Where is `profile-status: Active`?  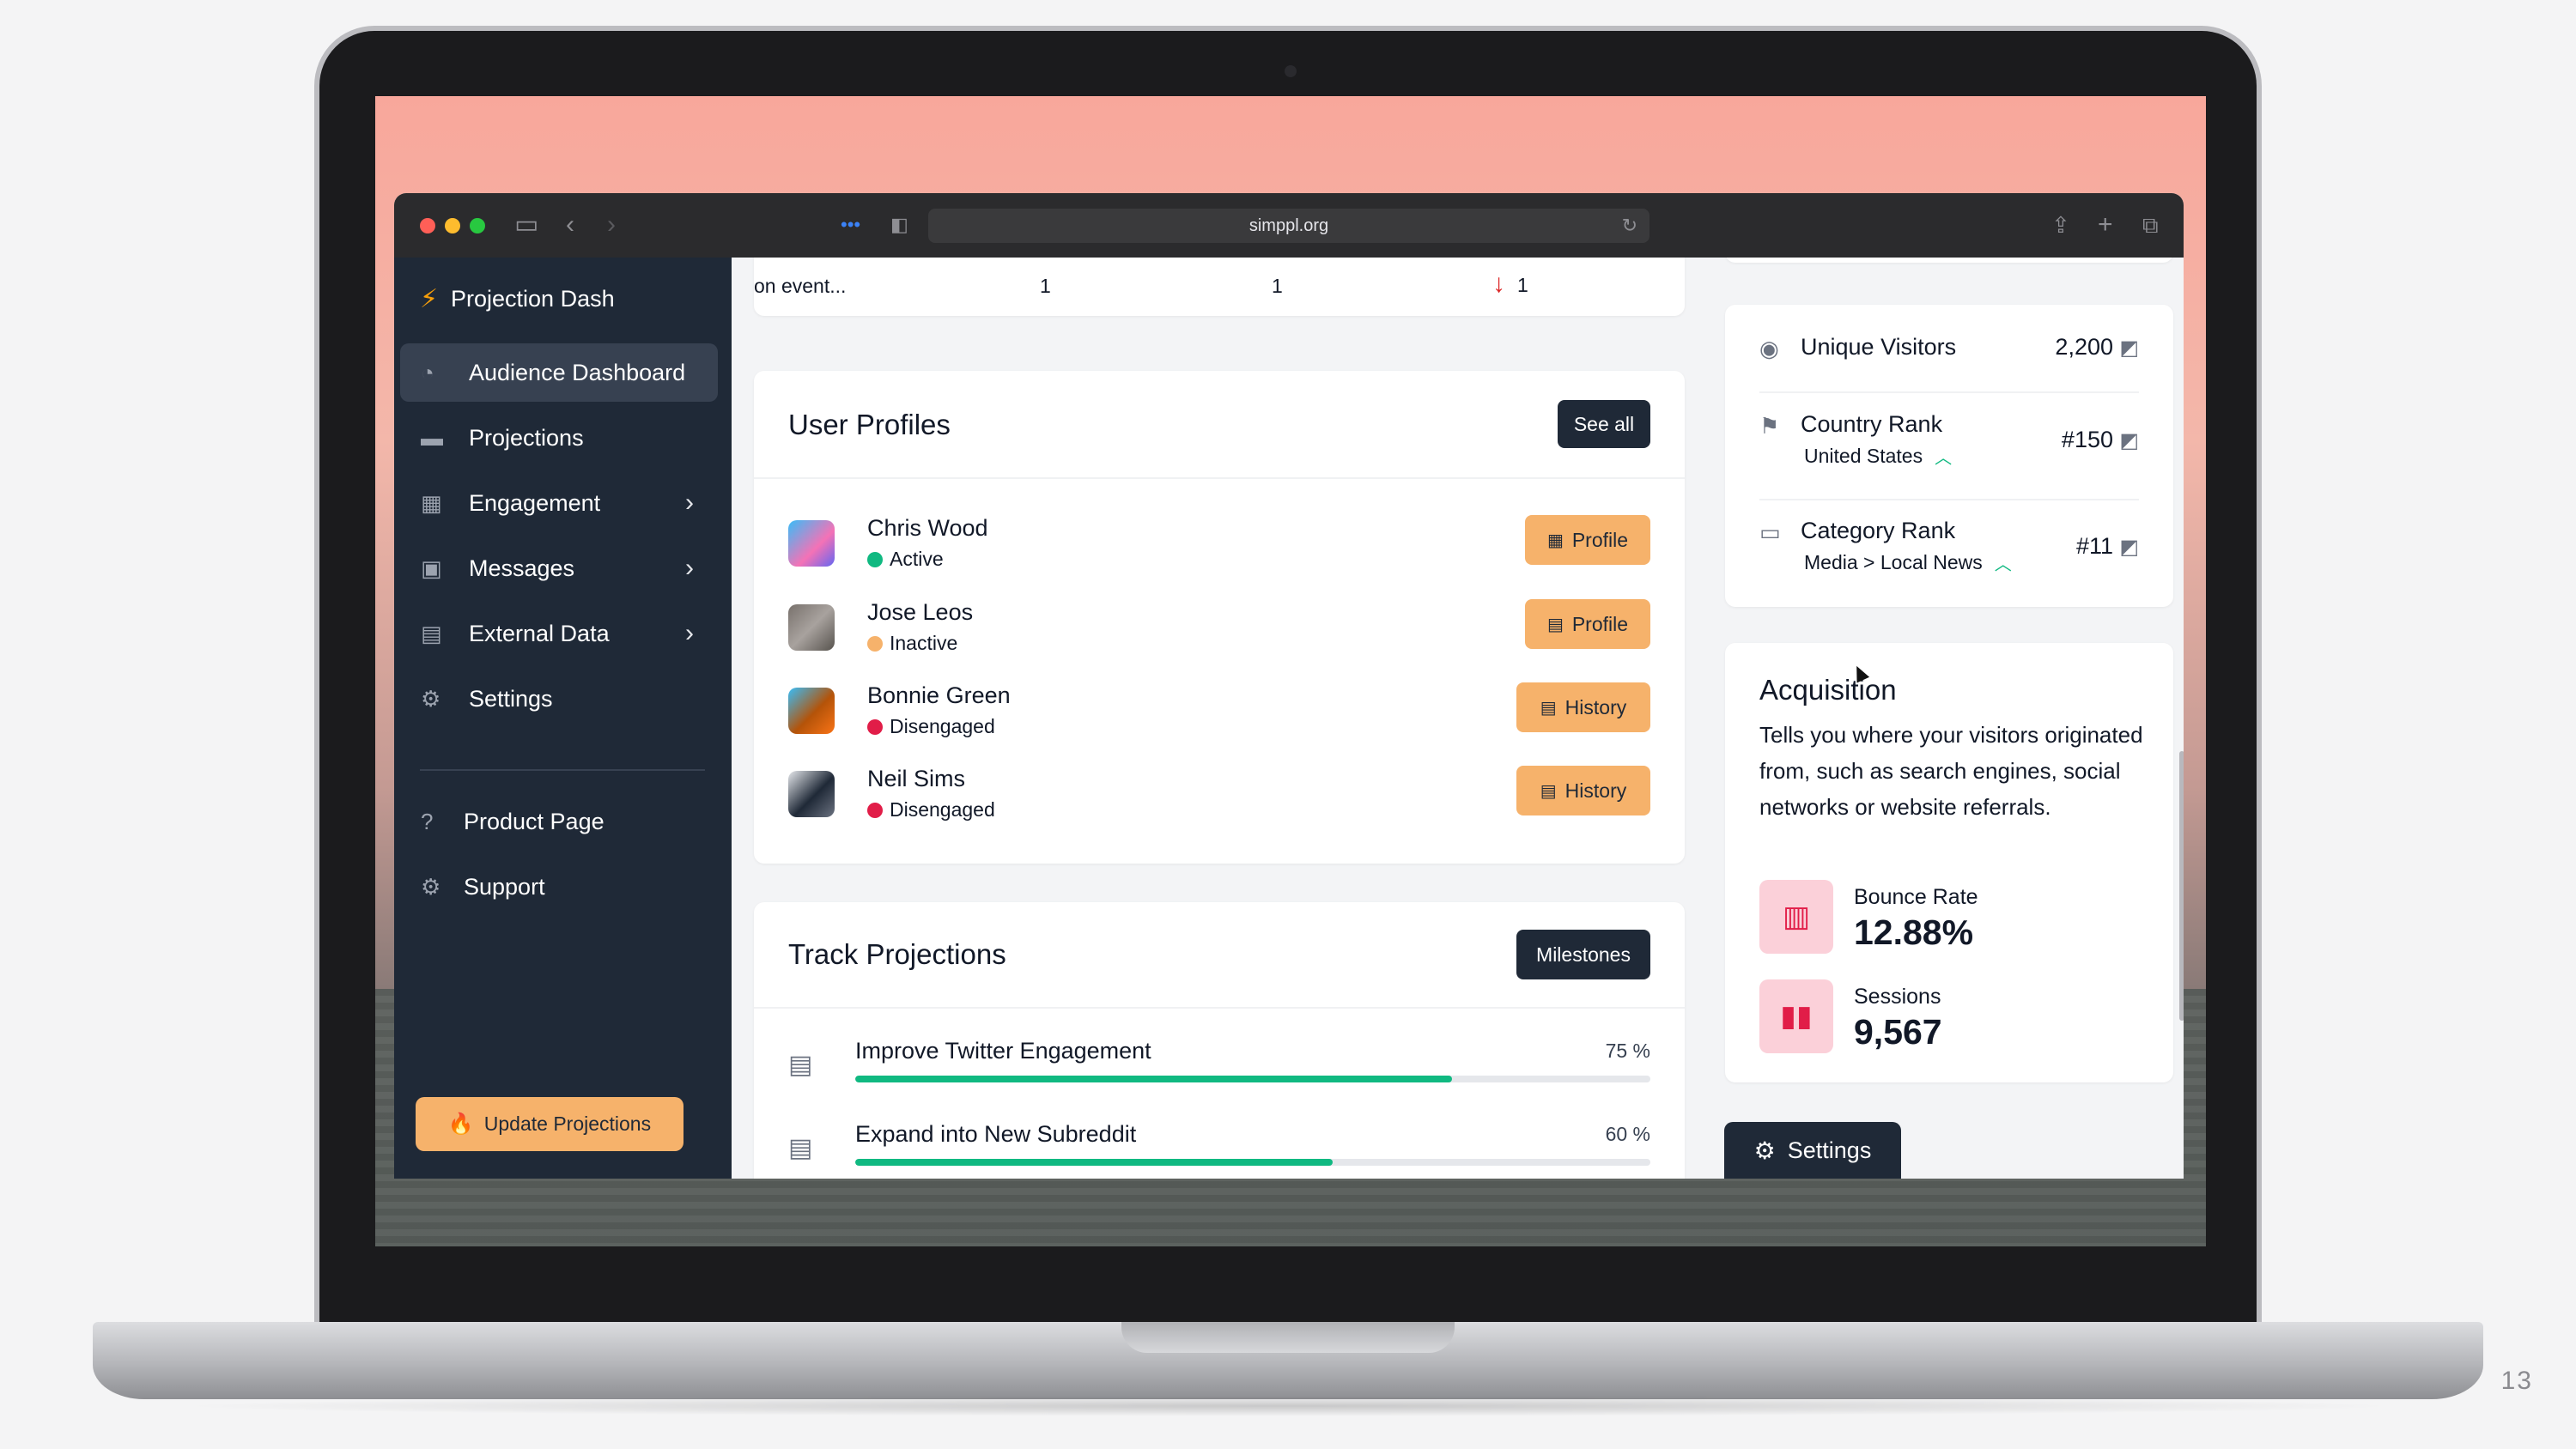 profile-status: Active is located at coordinates (906, 559).